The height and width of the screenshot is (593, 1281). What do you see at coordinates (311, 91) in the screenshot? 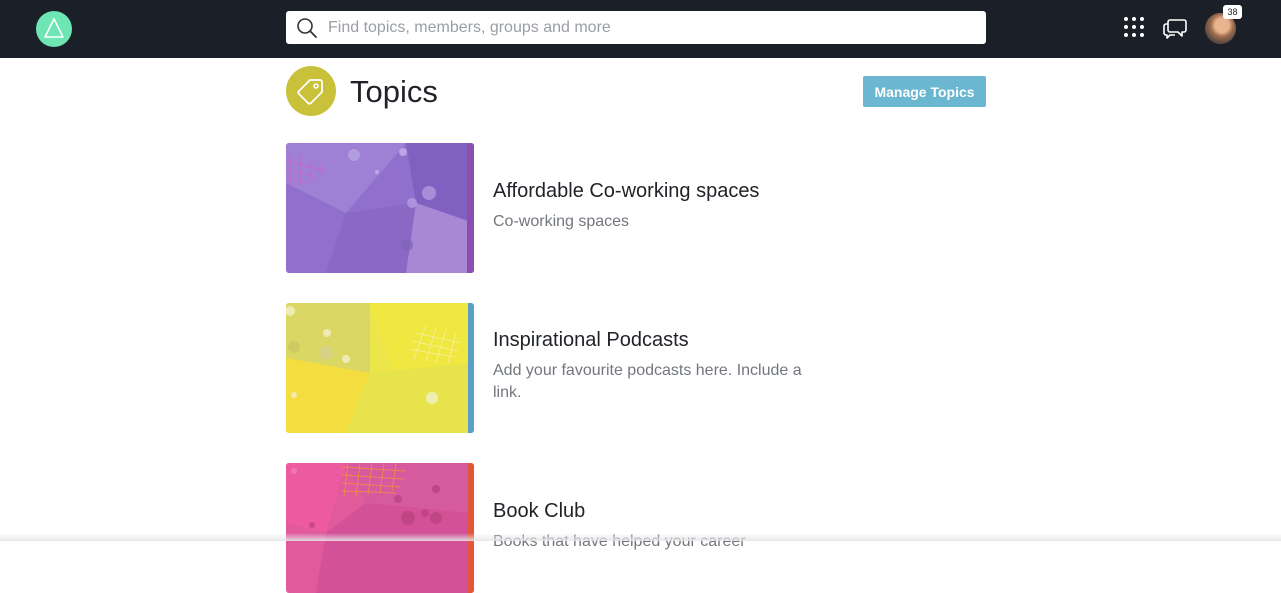
I see `tag-icon` at bounding box center [311, 91].